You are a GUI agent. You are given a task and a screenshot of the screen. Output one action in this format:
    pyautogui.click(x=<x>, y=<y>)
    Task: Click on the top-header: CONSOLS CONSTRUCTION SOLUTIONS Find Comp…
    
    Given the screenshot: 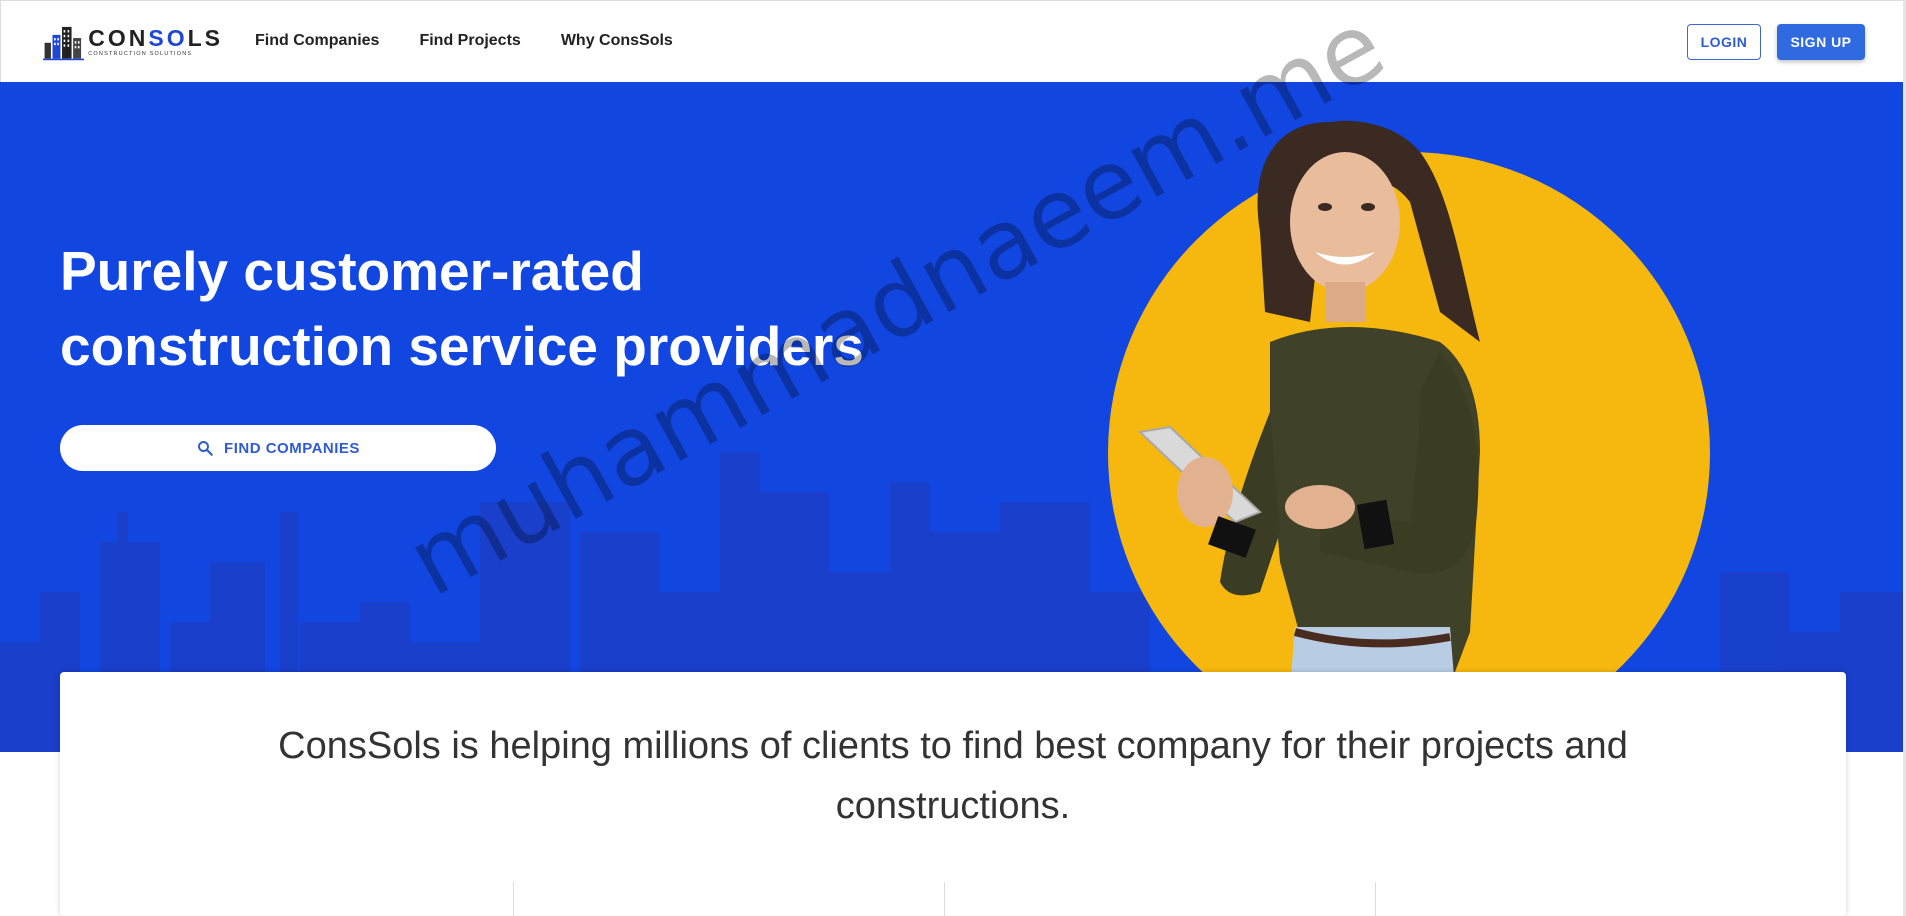 What is the action you would take?
    pyautogui.click(x=953, y=41)
    